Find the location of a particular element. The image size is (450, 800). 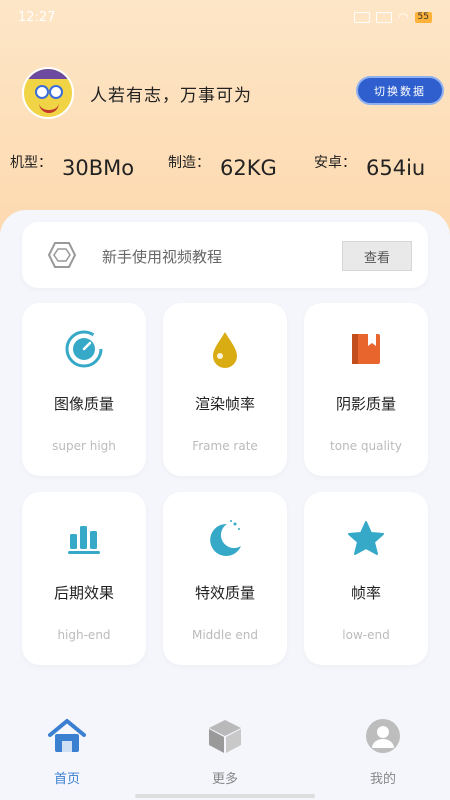

profile-section: 人若有志，万事可为 is located at coordinates (137, 93).